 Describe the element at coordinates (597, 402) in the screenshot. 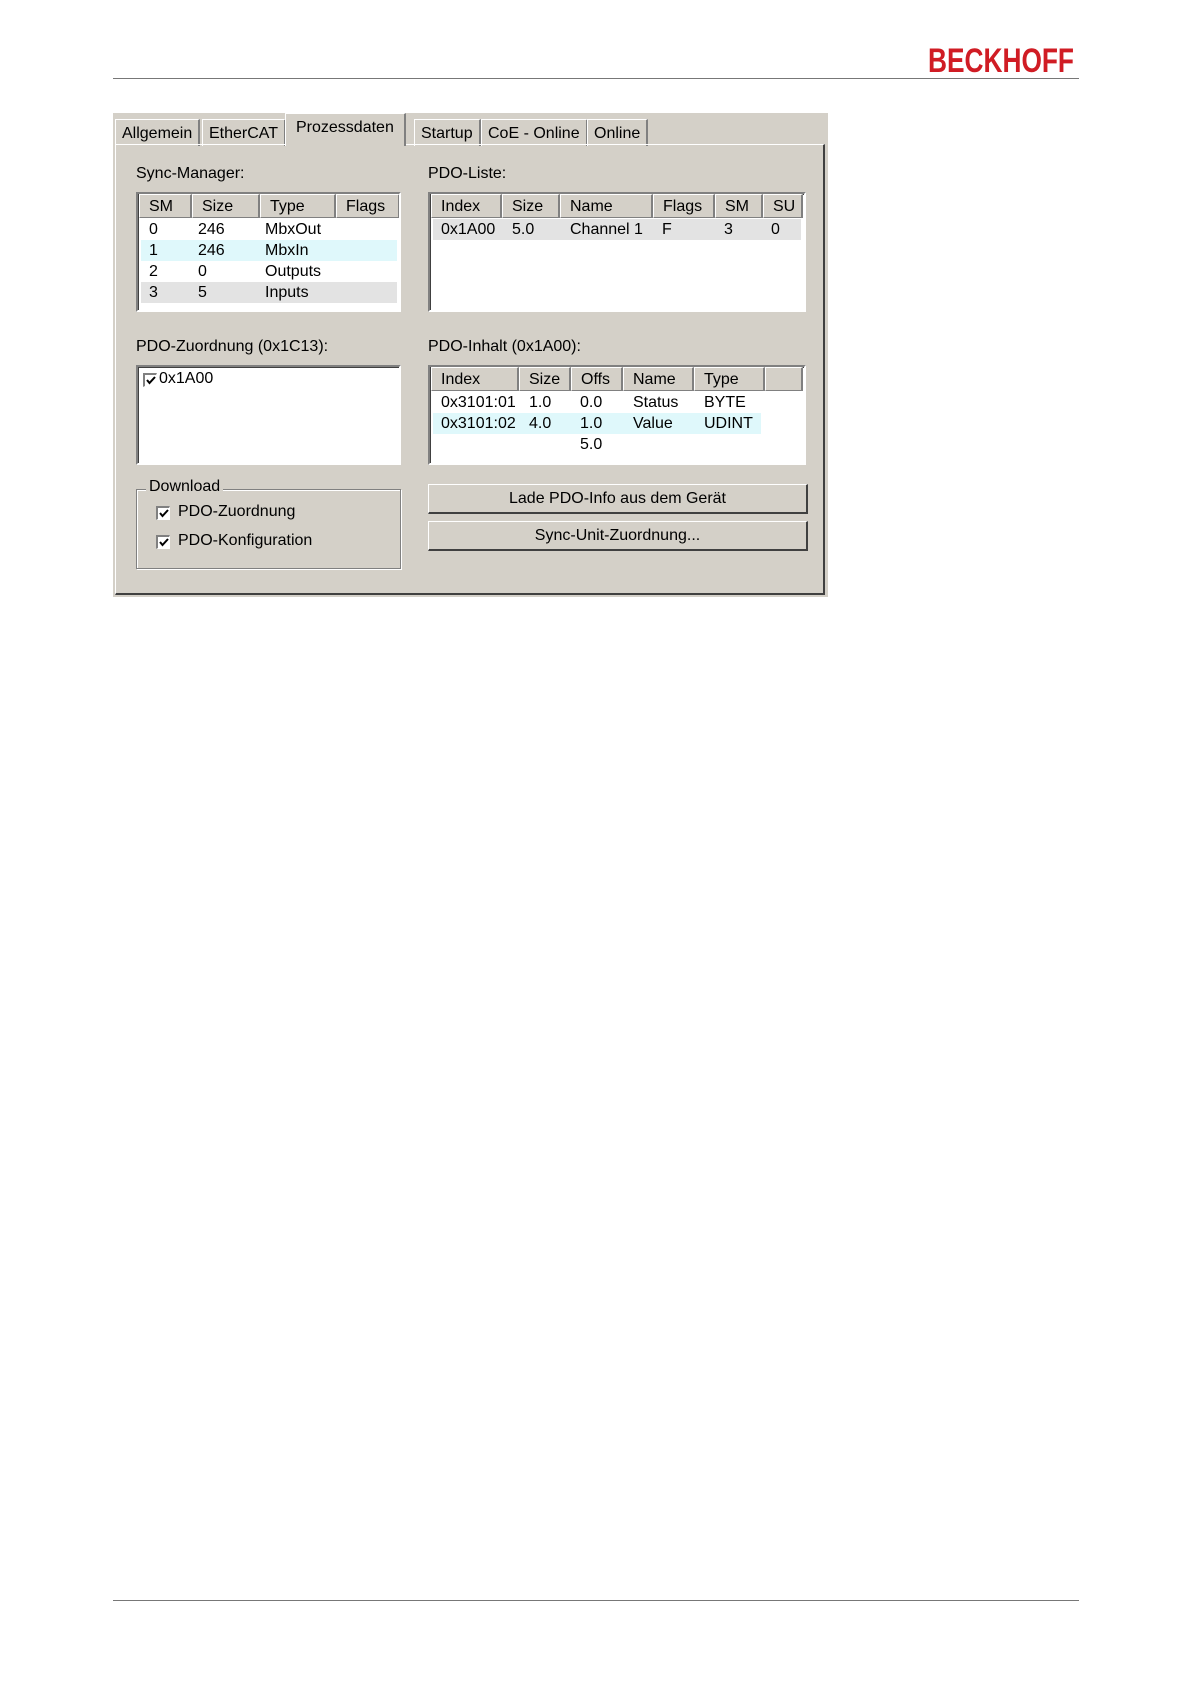

I see `table-row: 0x3101:01 1.0 0.0 Status BYTE` at that location.